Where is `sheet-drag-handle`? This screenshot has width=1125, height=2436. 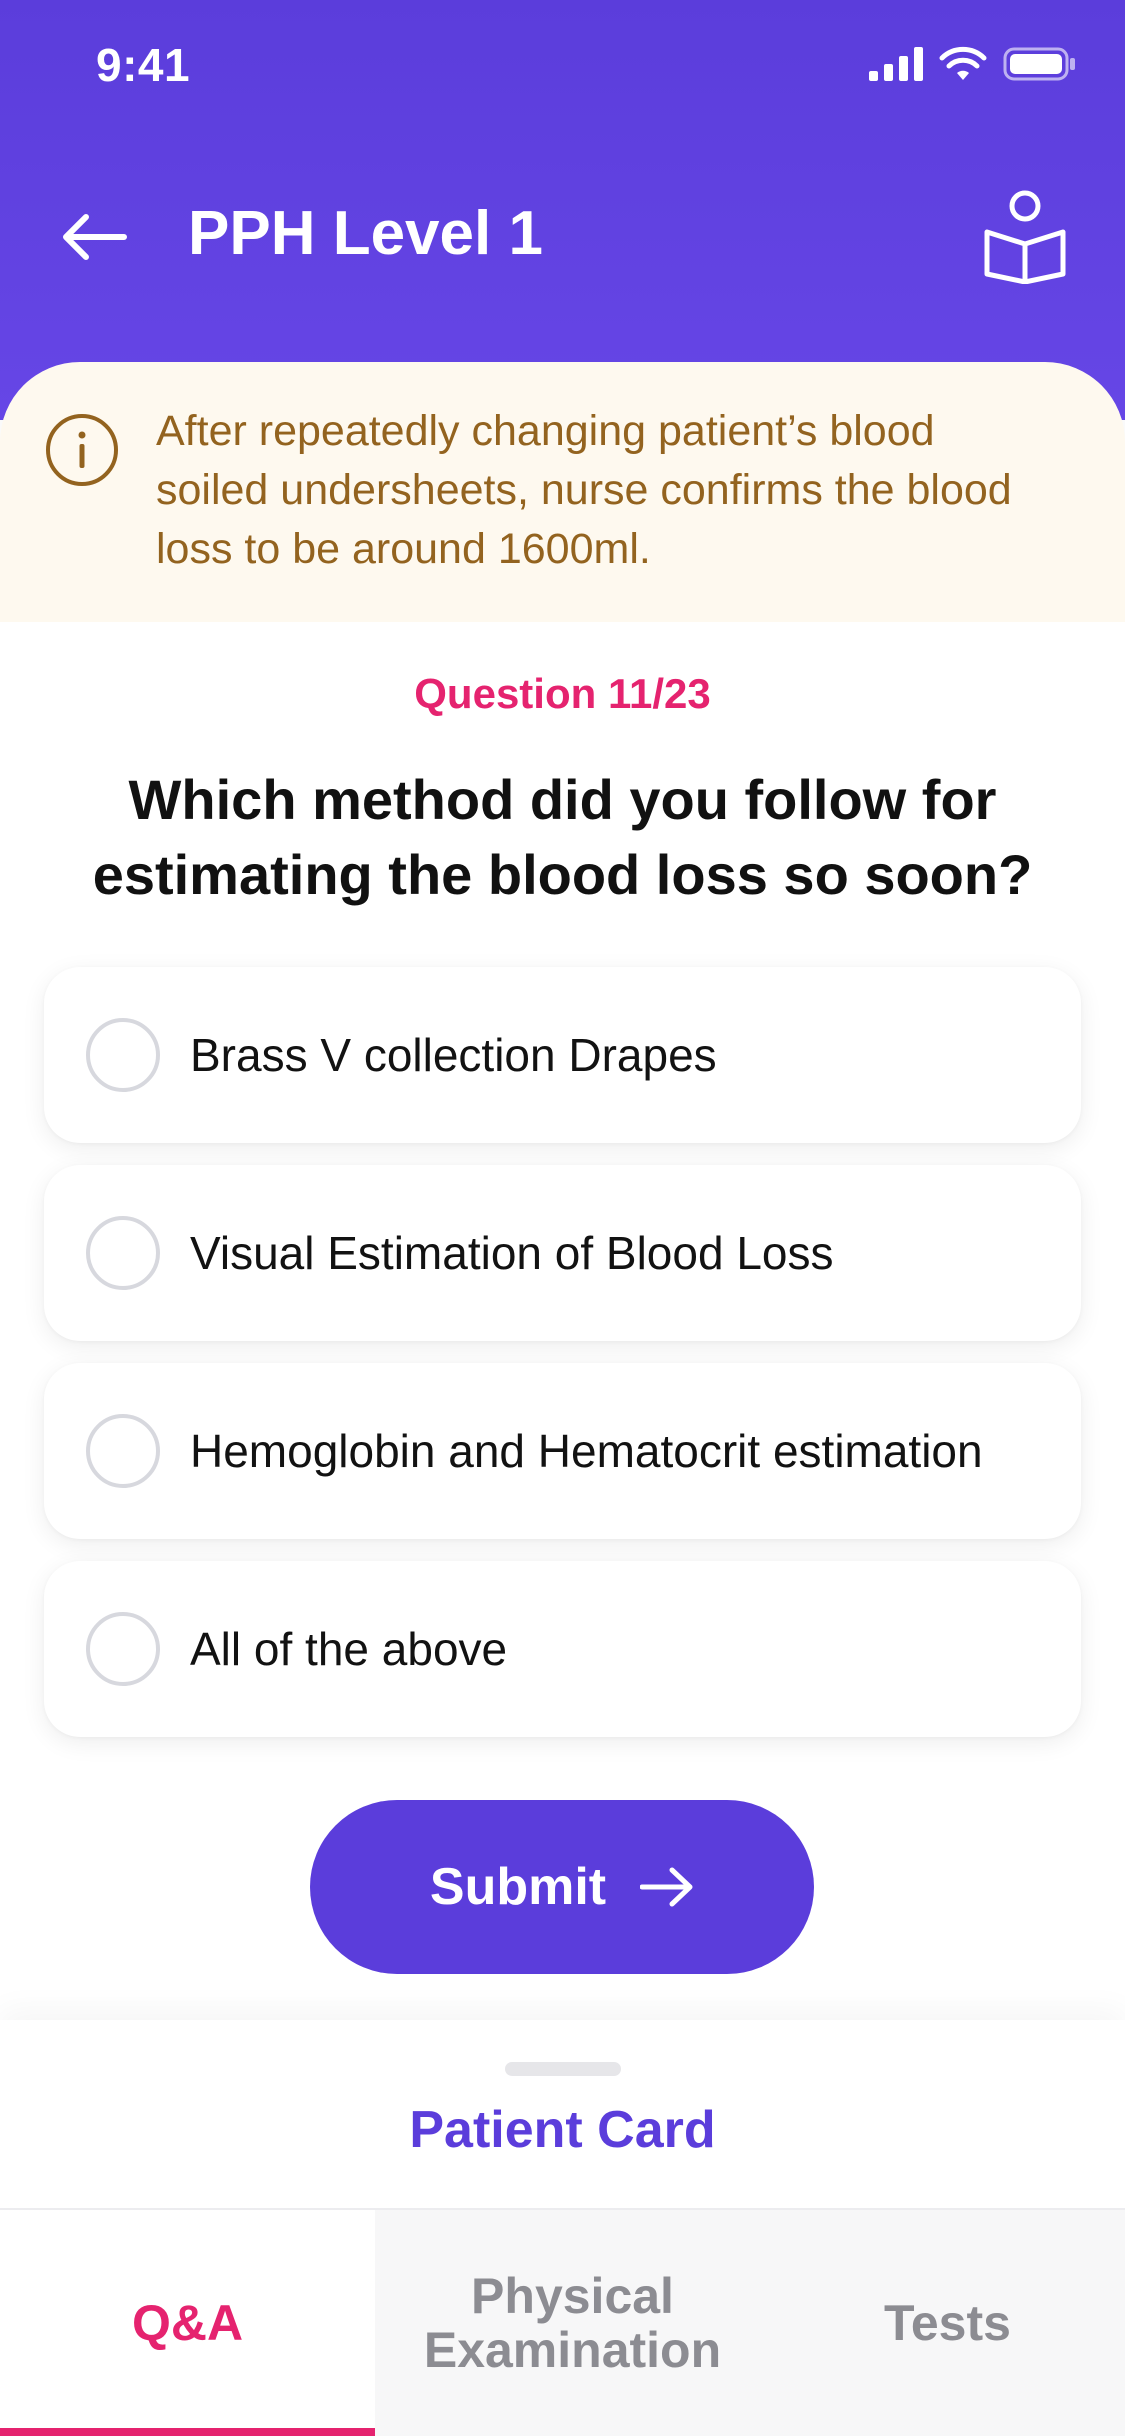
sheet-drag-handle is located at coordinates (563, 2069).